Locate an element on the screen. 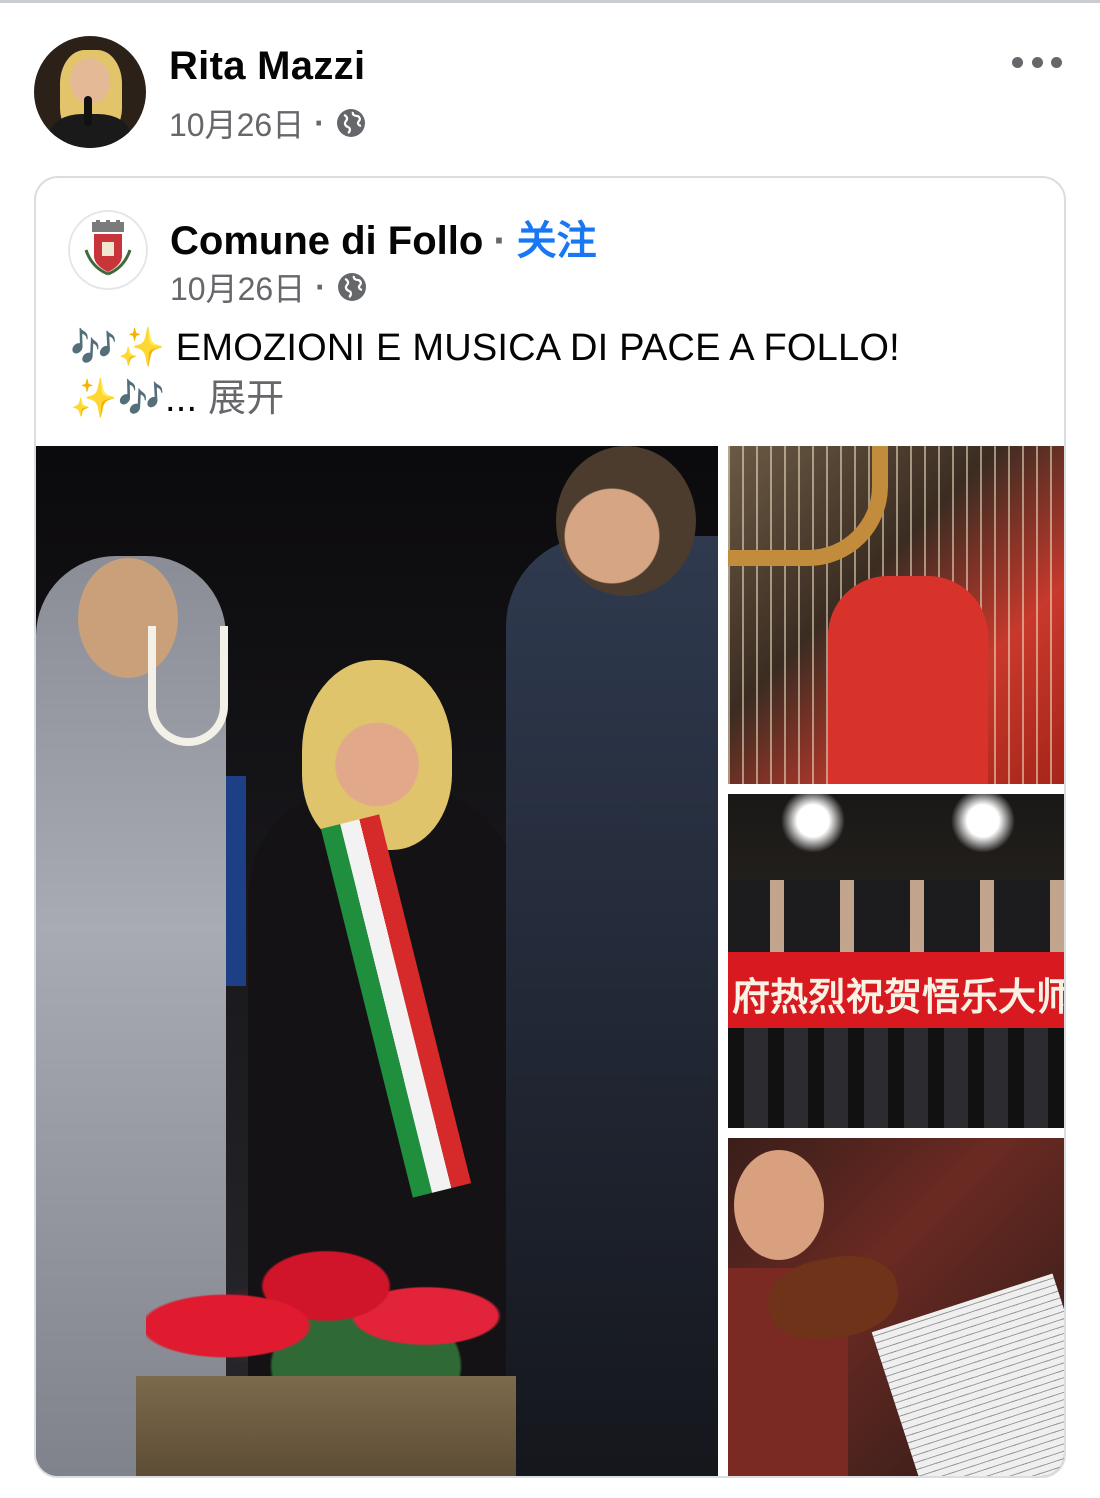  post-text-main: EMOZIONI E MUSICA DI PACE A FOLLO! is located at coordinates (537, 348).